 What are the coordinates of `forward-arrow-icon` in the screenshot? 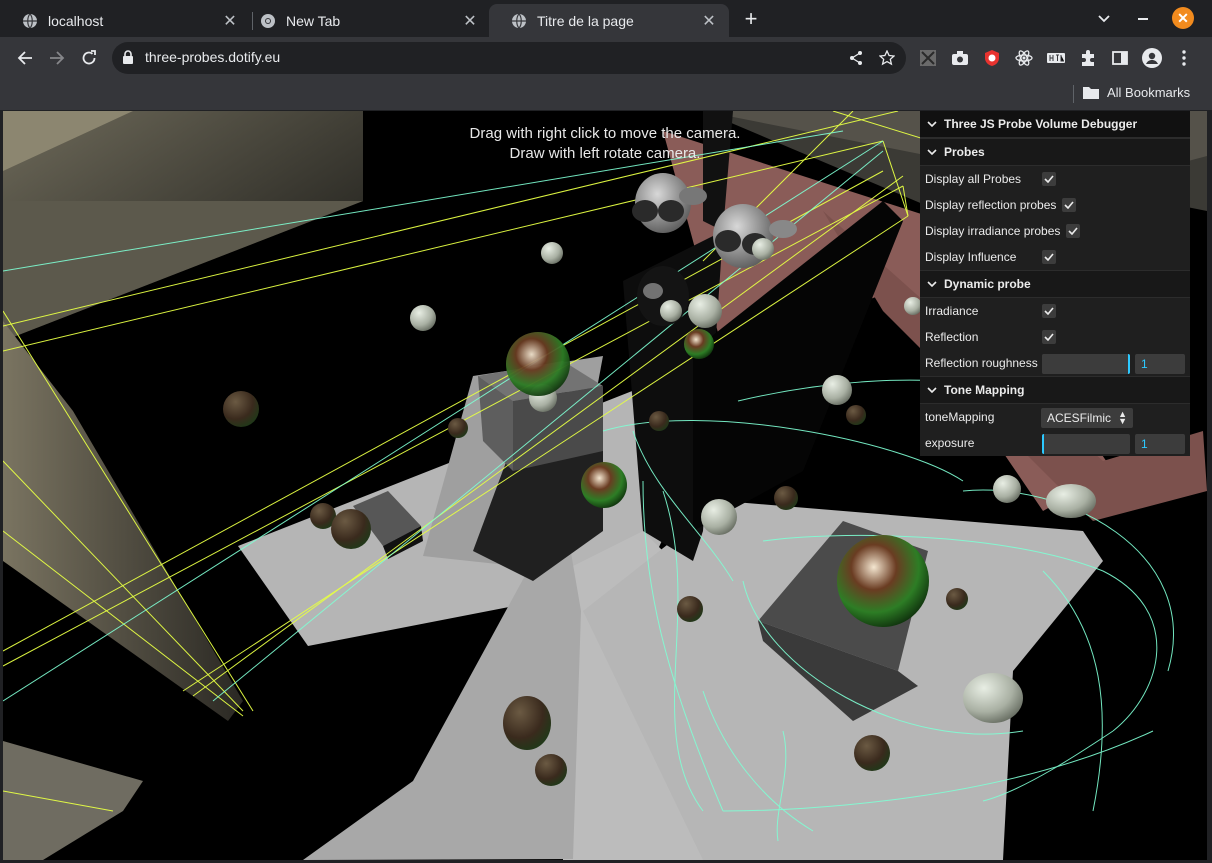 It's located at (57, 58).